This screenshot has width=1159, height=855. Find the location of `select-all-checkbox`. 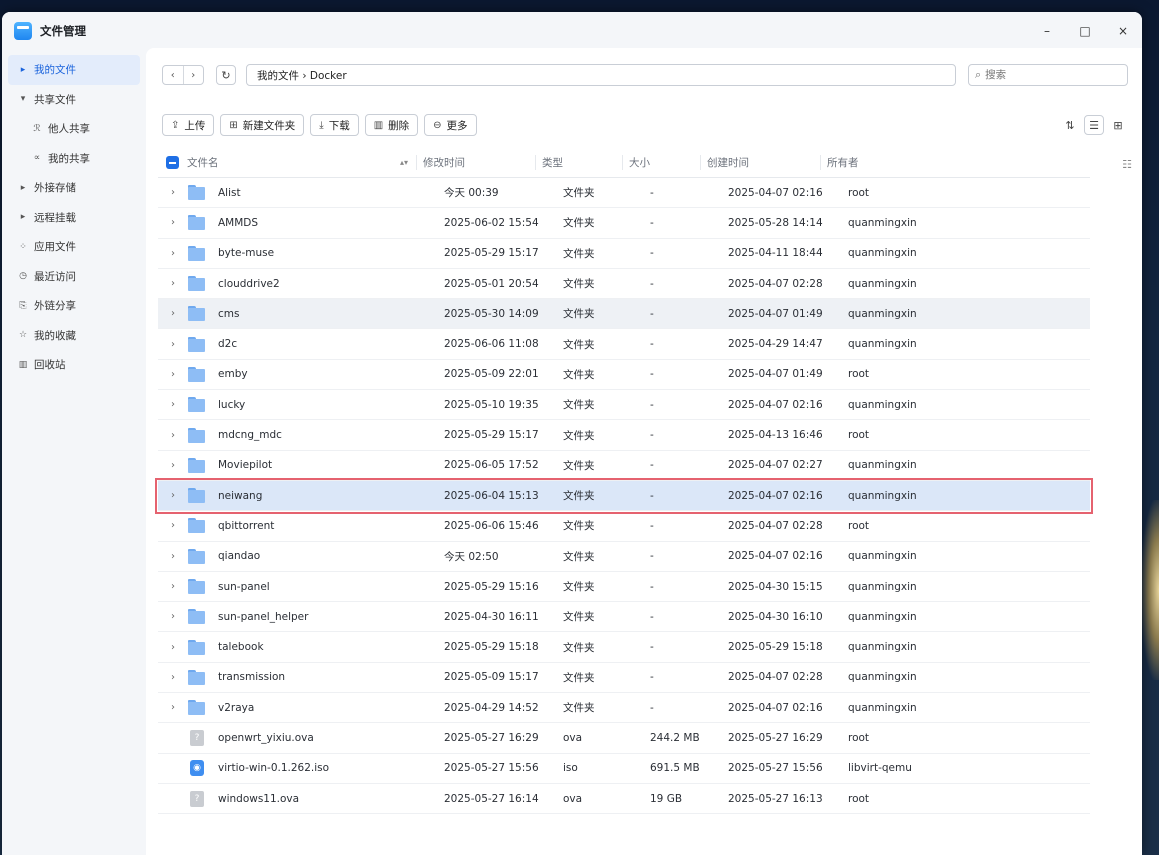

select-all-checkbox is located at coordinates (172, 162).